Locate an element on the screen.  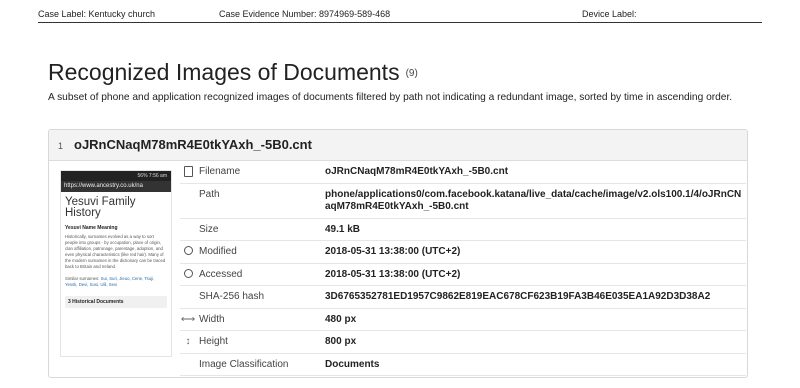
file-icon is located at coordinates (188, 171).